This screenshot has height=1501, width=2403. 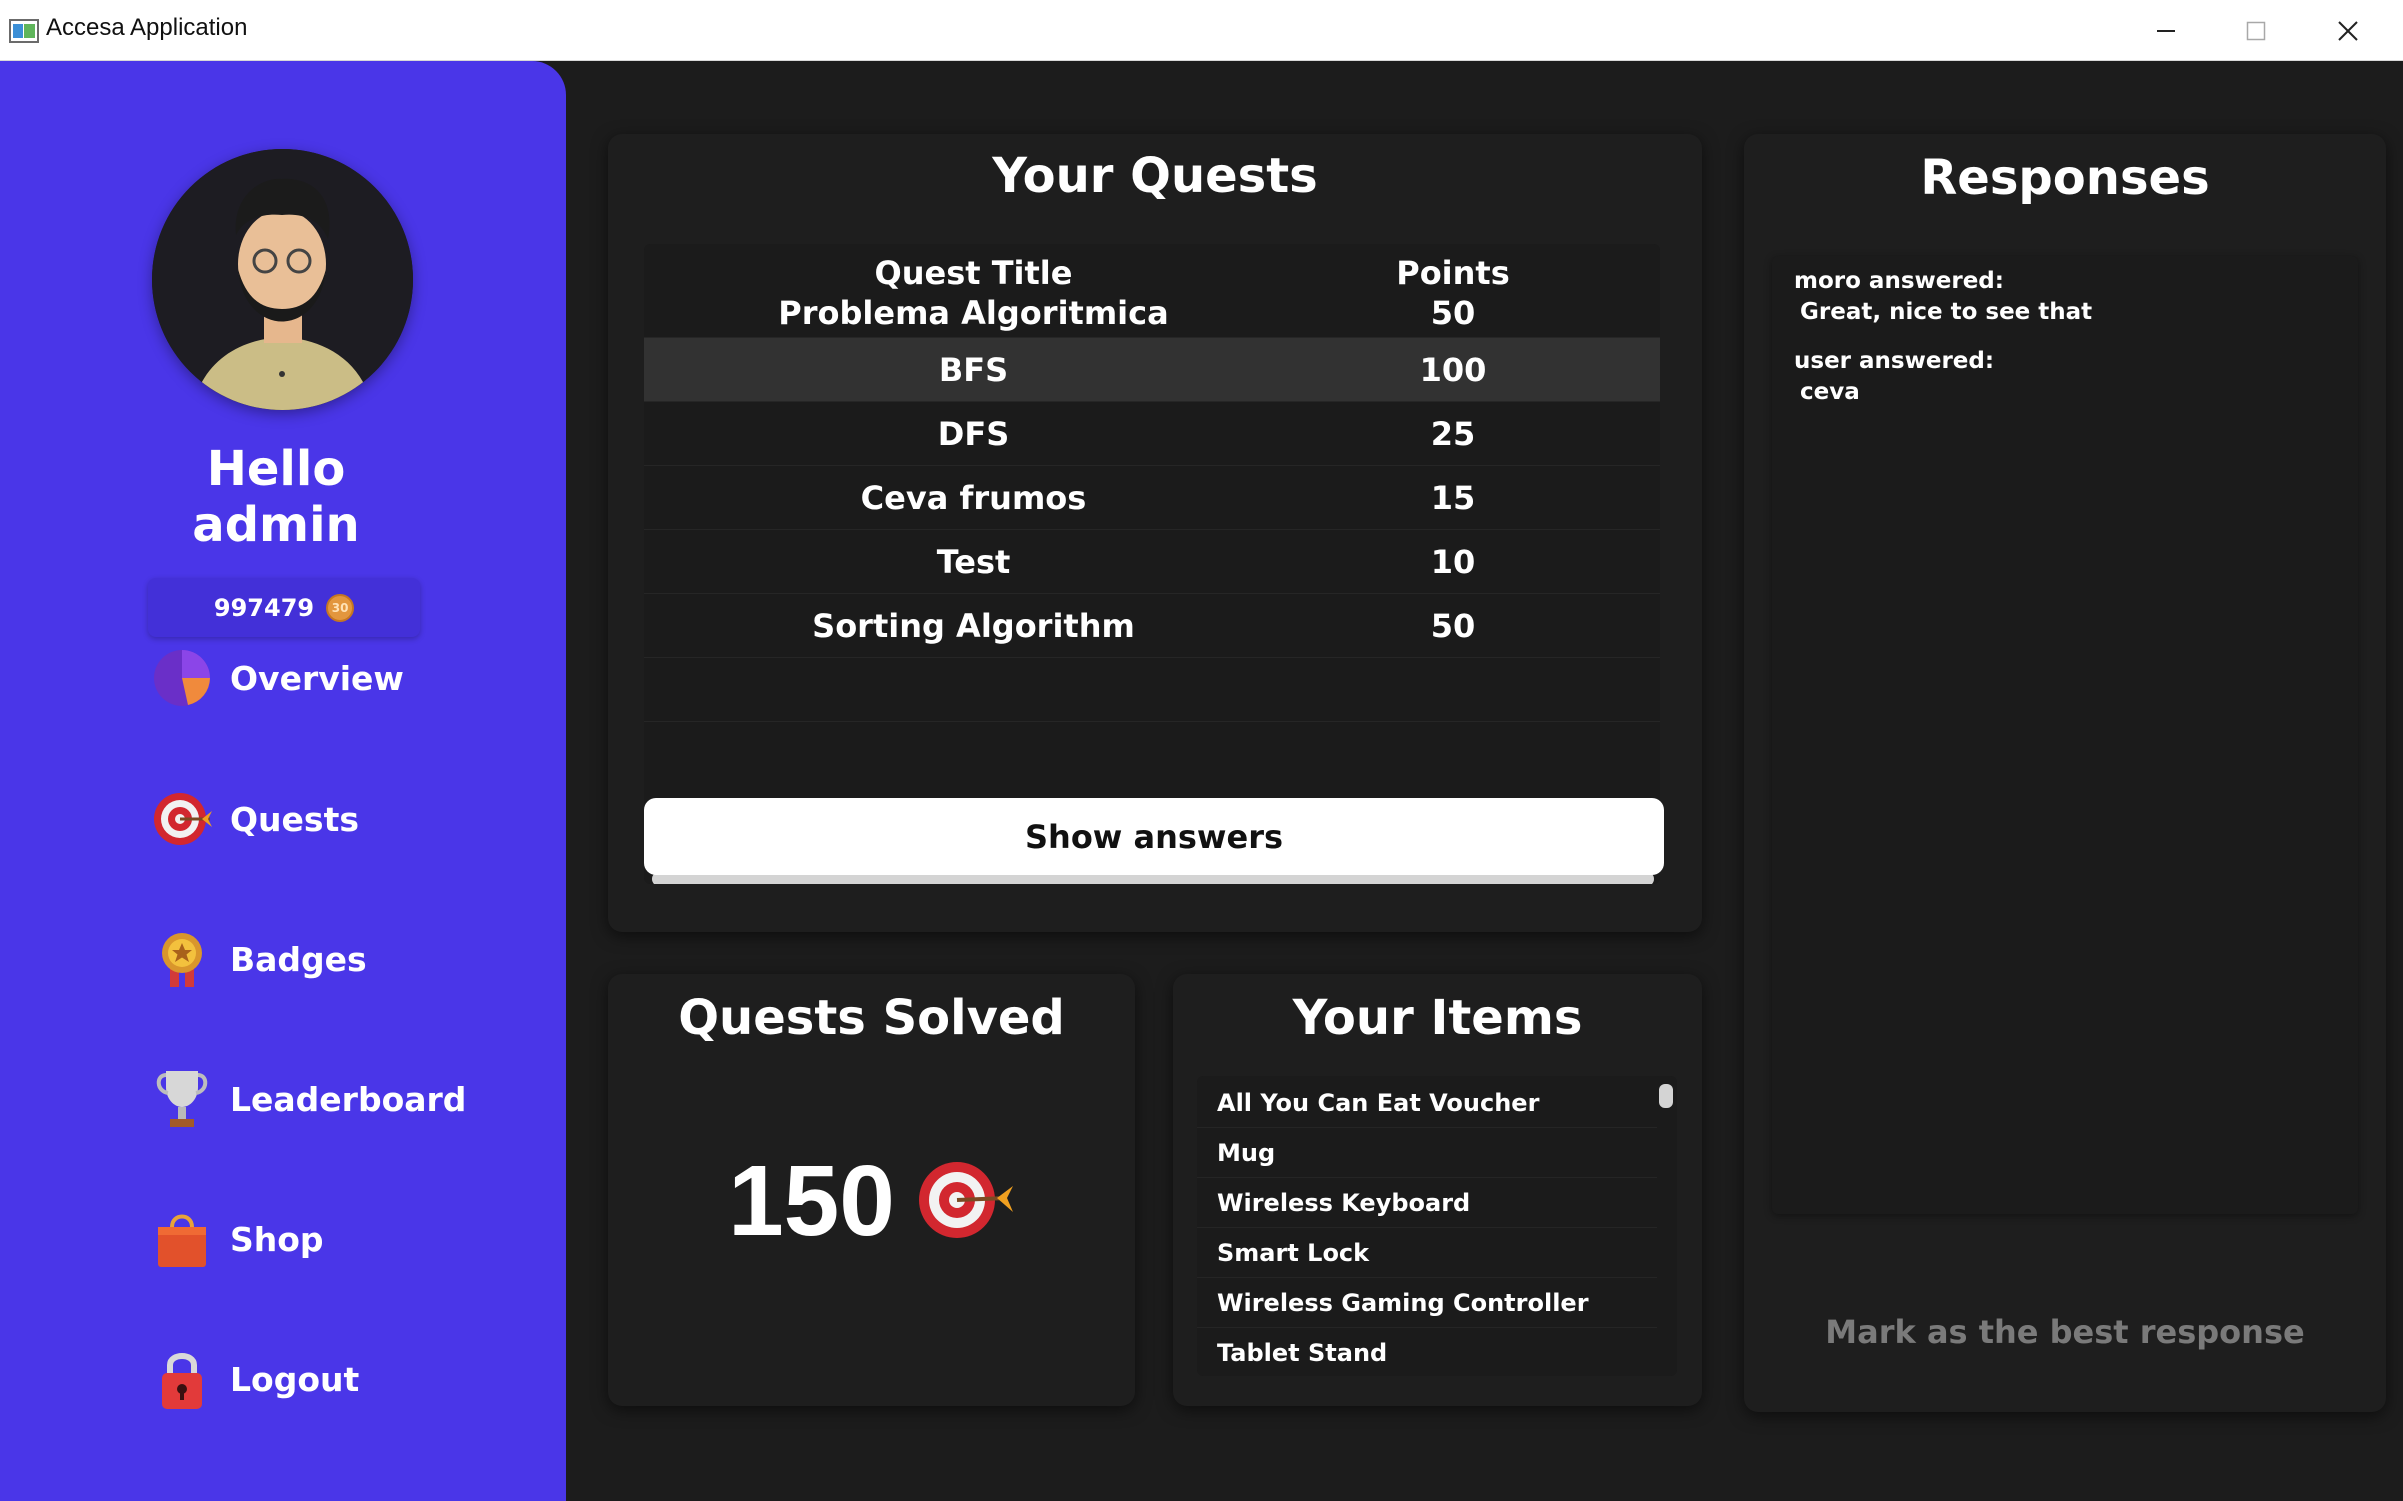 What do you see at coordinates (1453, 497) in the screenshot?
I see `quest-points-cell: 15` at bounding box center [1453, 497].